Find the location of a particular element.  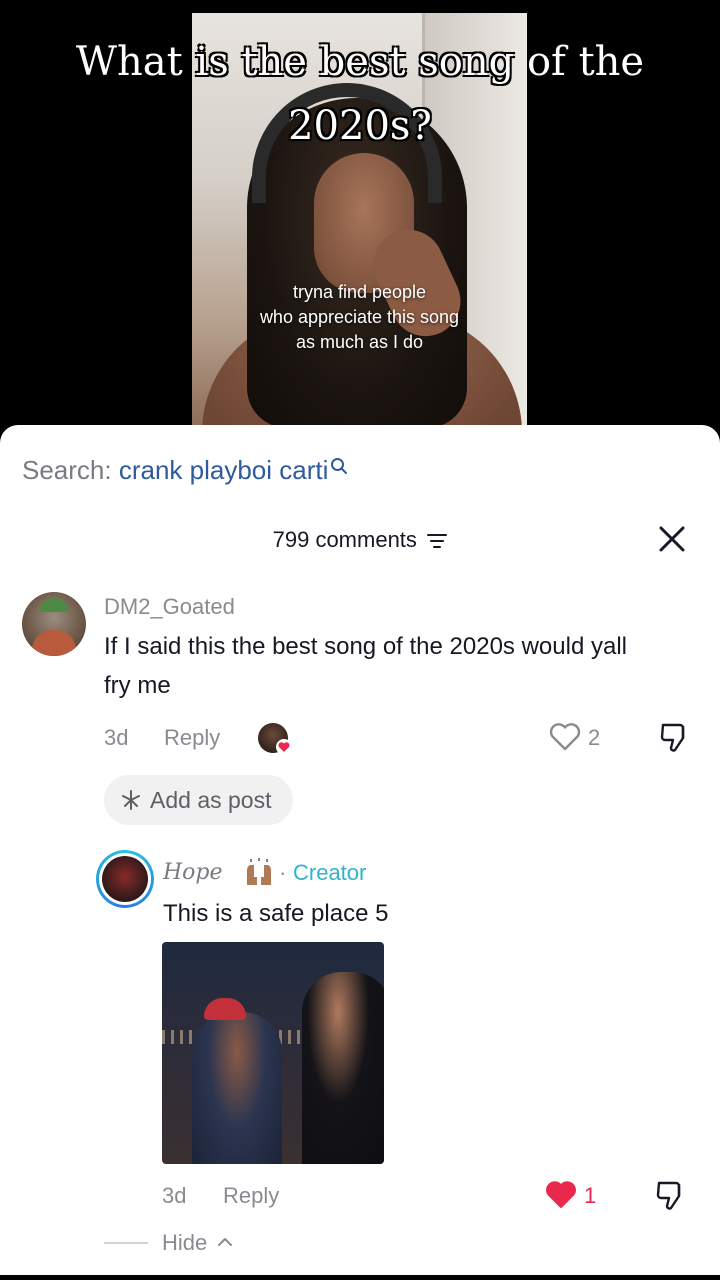

search-term: crank playboi carti is located at coordinates (224, 470).